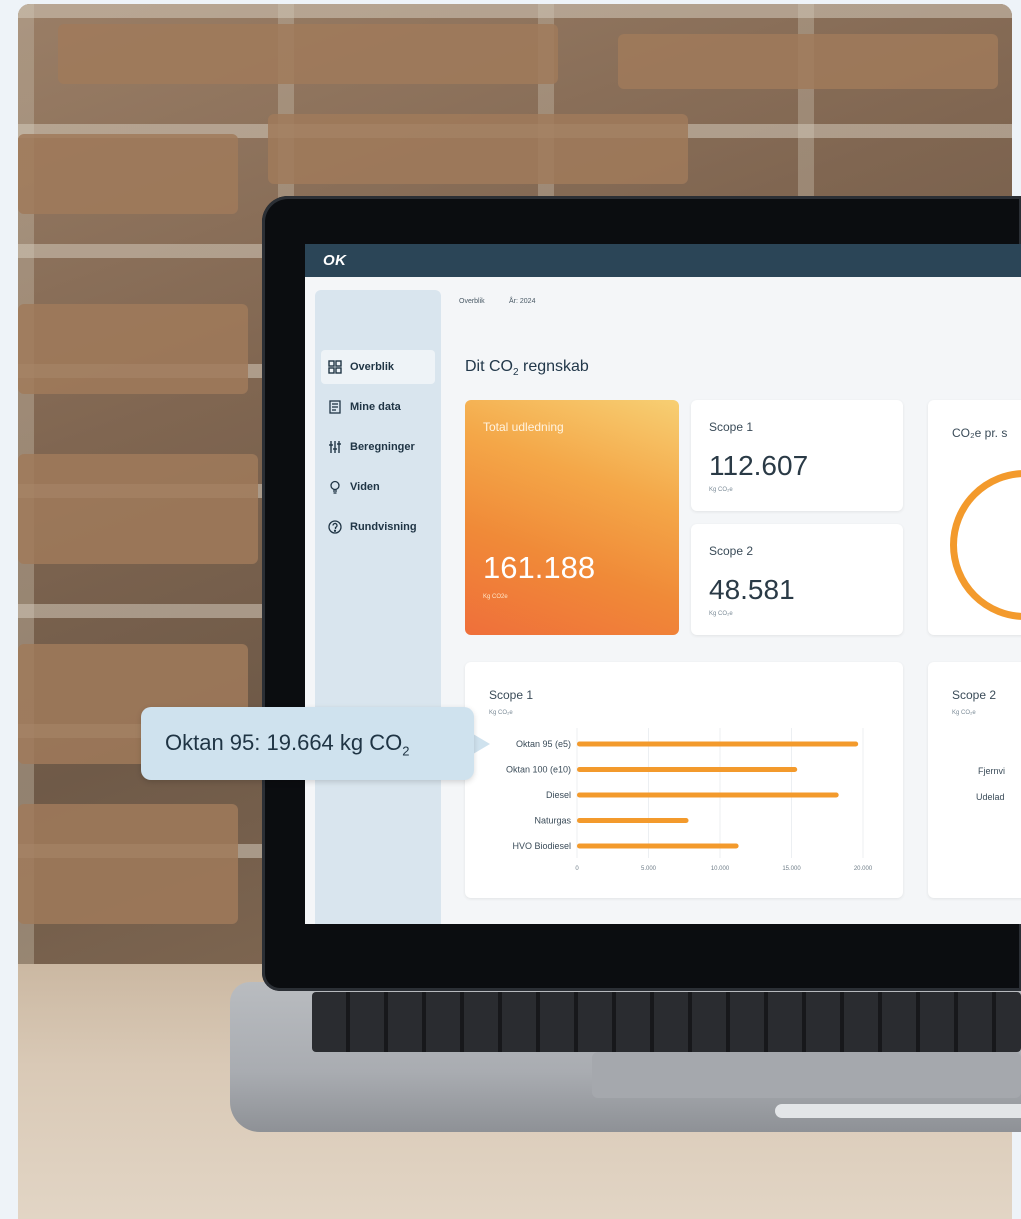 The height and width of the screenshot is (1219, 1021). What do you see at coordinates (539, 567) in the screenshot?
I see `total-value: 161.188` at bounding box center [539, 567].